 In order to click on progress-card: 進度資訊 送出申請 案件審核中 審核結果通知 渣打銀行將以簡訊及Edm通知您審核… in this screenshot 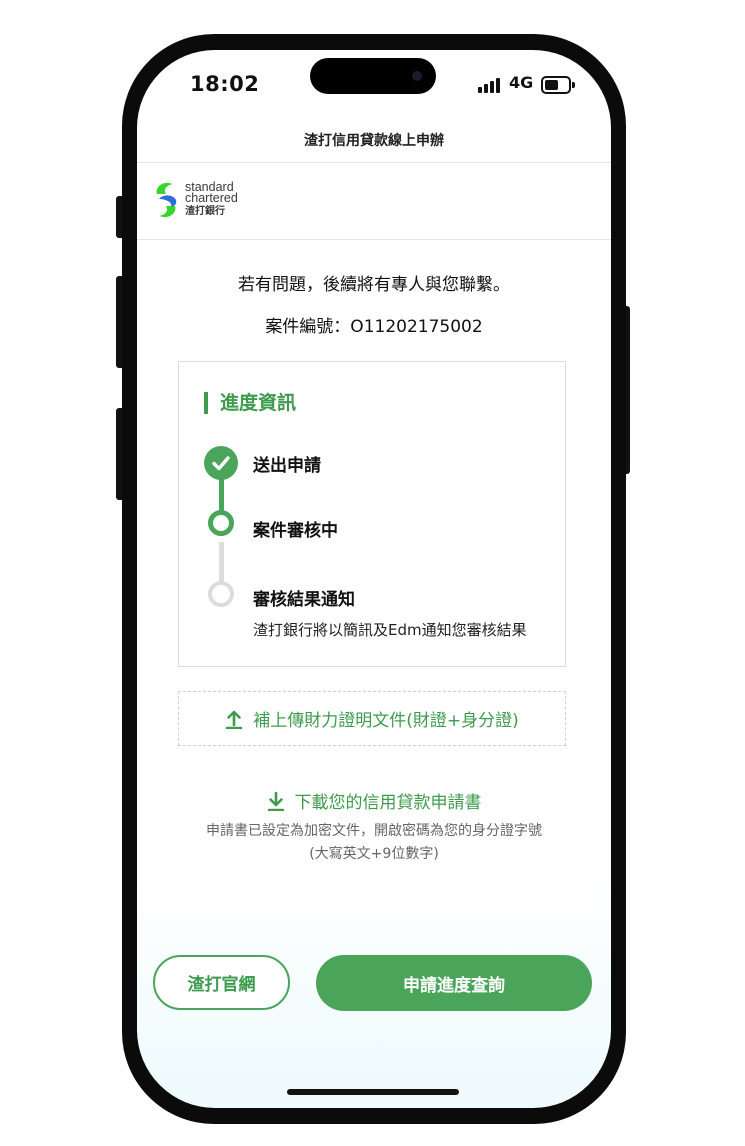, I will do `click(372, 514)`.